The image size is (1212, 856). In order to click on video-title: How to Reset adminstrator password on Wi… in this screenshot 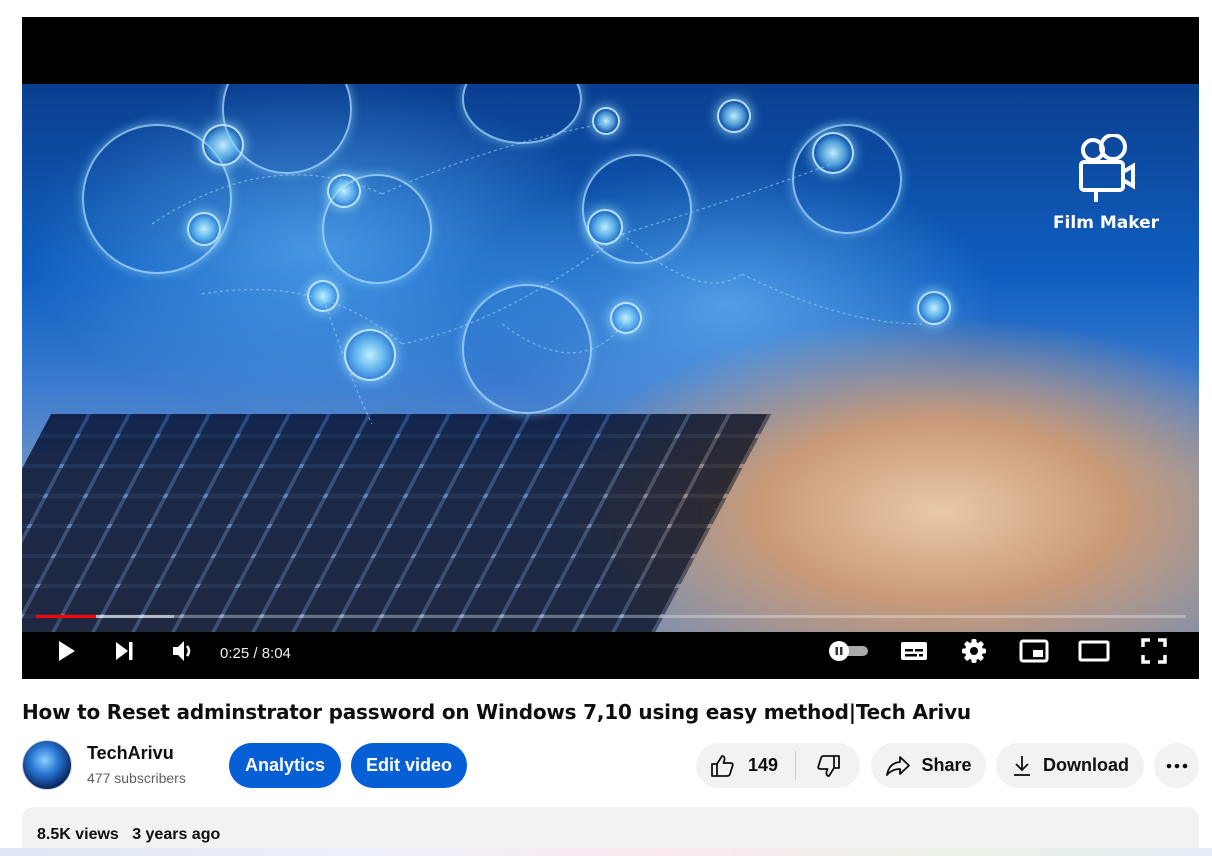, I will do `click(496, 712)`.